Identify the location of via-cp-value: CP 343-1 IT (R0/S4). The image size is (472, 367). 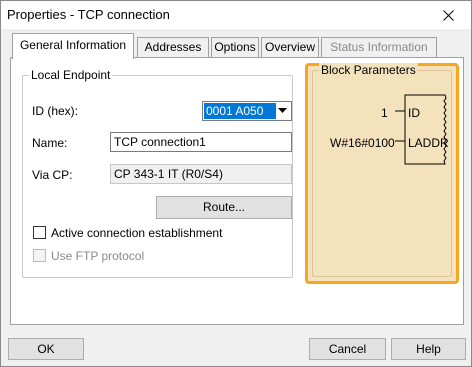
(168, 174).